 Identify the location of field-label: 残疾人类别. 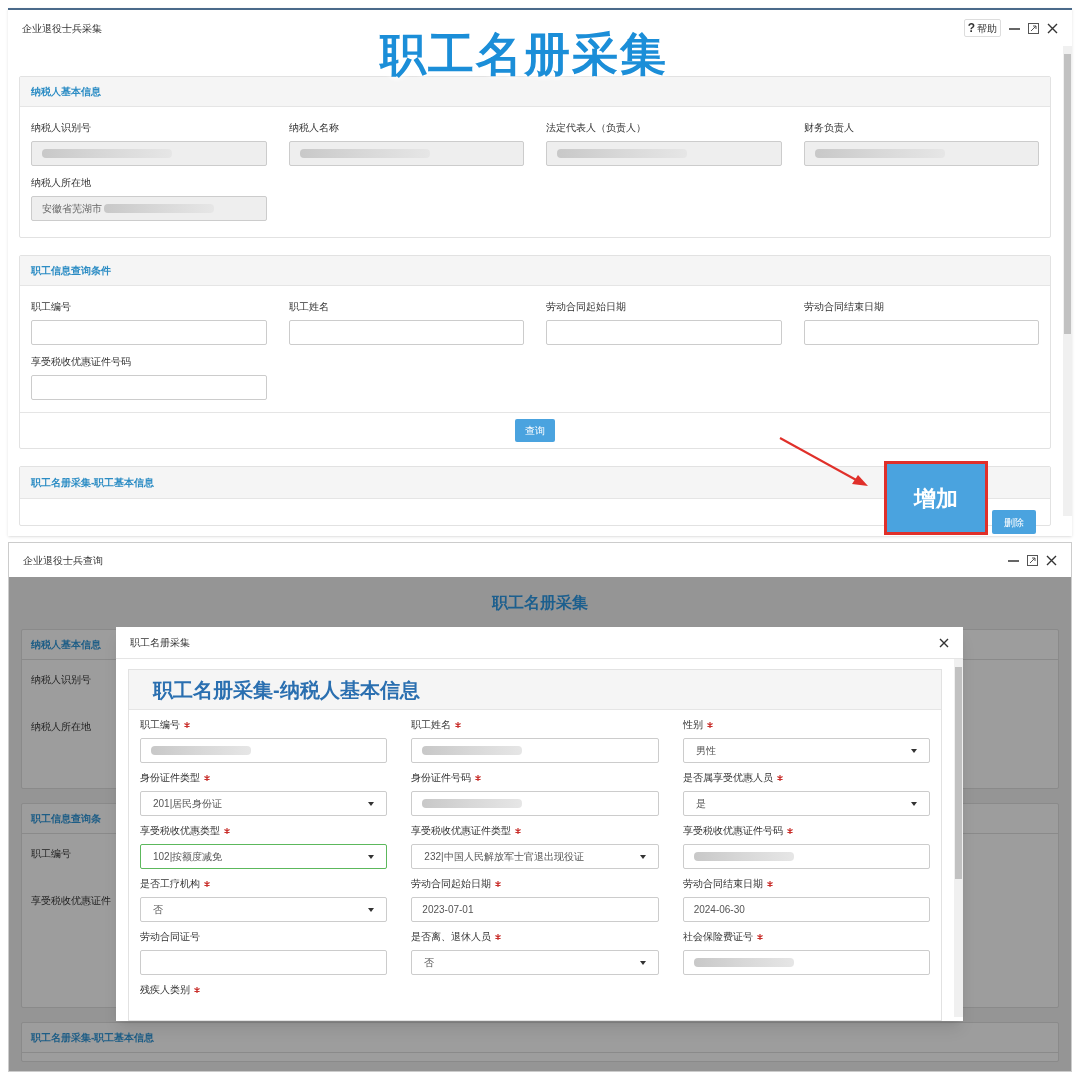
(165, 990).